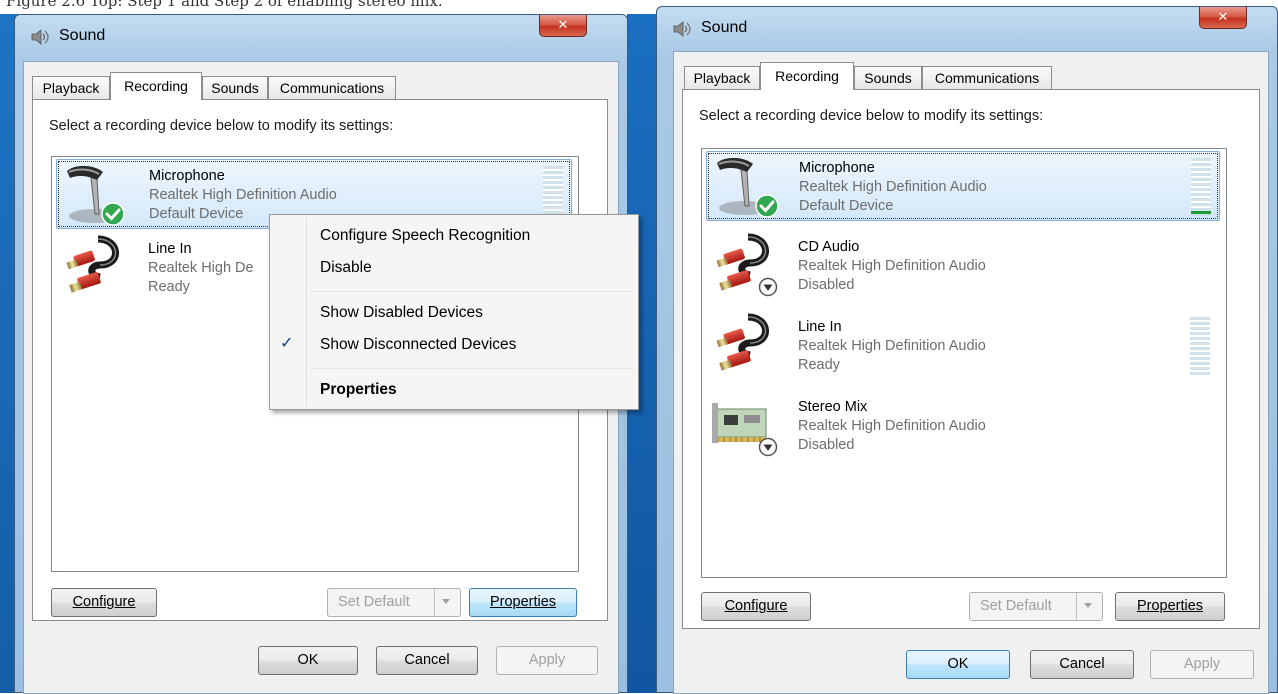 Image resolution: width=1278 pixels, height=694 pixels. Describe the element at coordinates (425, 236) in the screenshot. I see `menu-item-configure-speech: Configure Speech Recognition` at that location.